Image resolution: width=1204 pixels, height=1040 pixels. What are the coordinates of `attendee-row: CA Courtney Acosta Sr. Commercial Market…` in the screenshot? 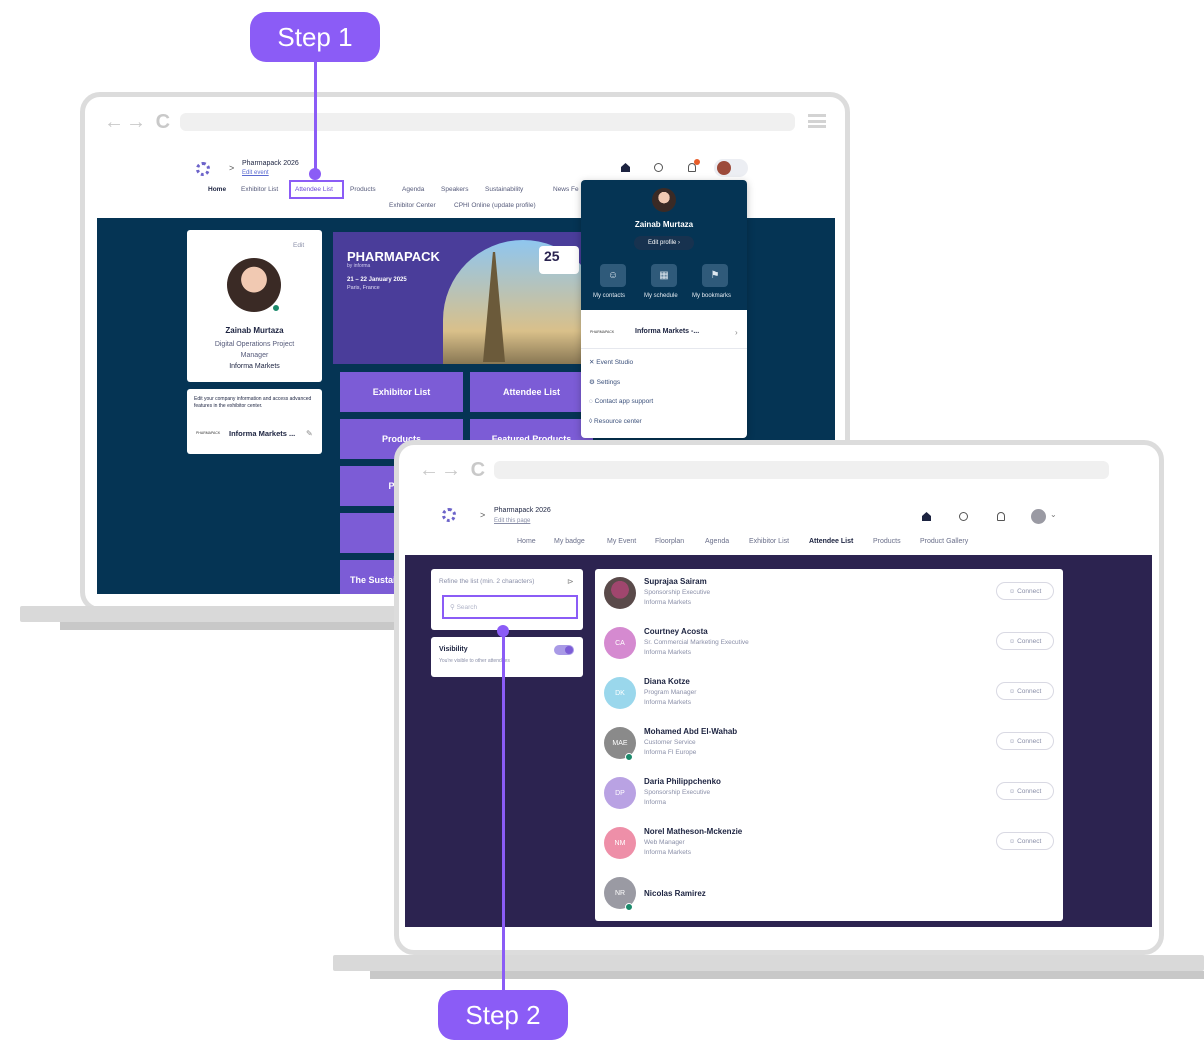 It's located at (829, 644).